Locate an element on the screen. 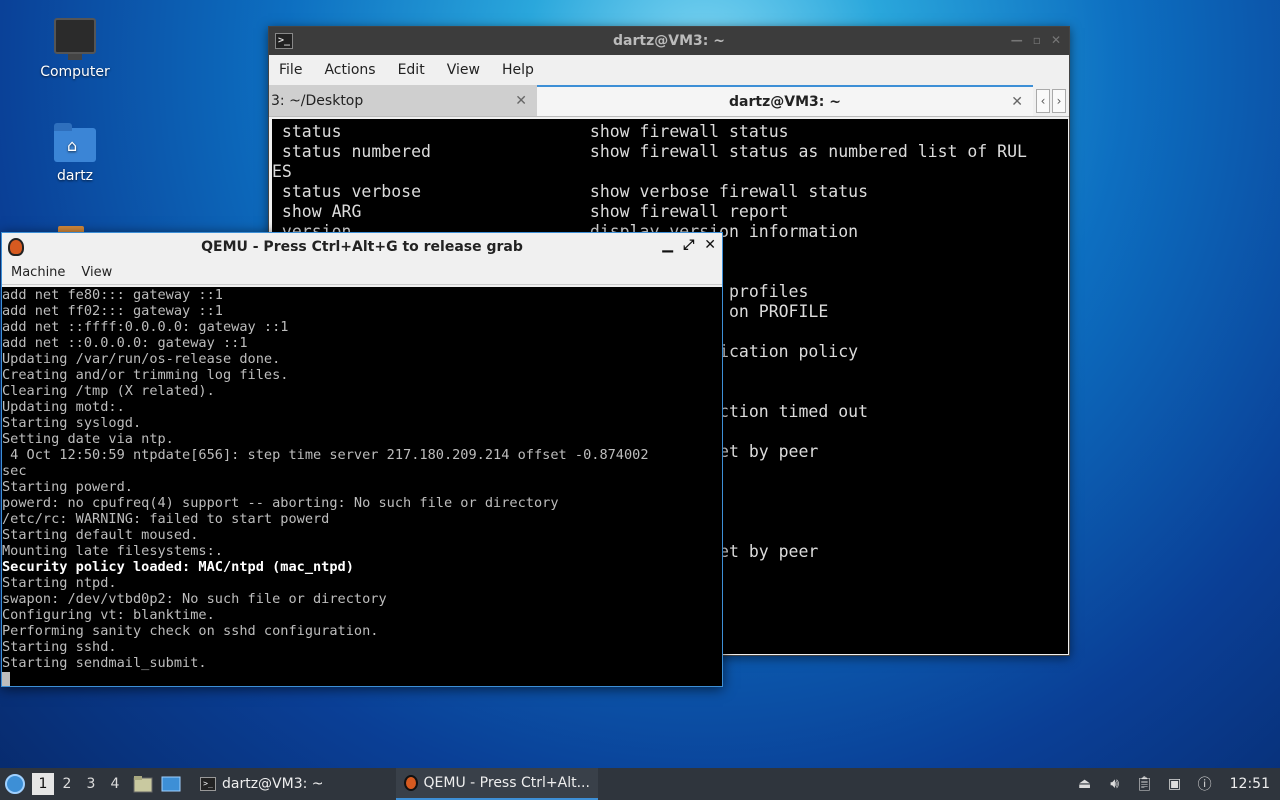 This screenshot has width=1280, height=800. workspace-2: 2 is located at coordinates (67, 784).